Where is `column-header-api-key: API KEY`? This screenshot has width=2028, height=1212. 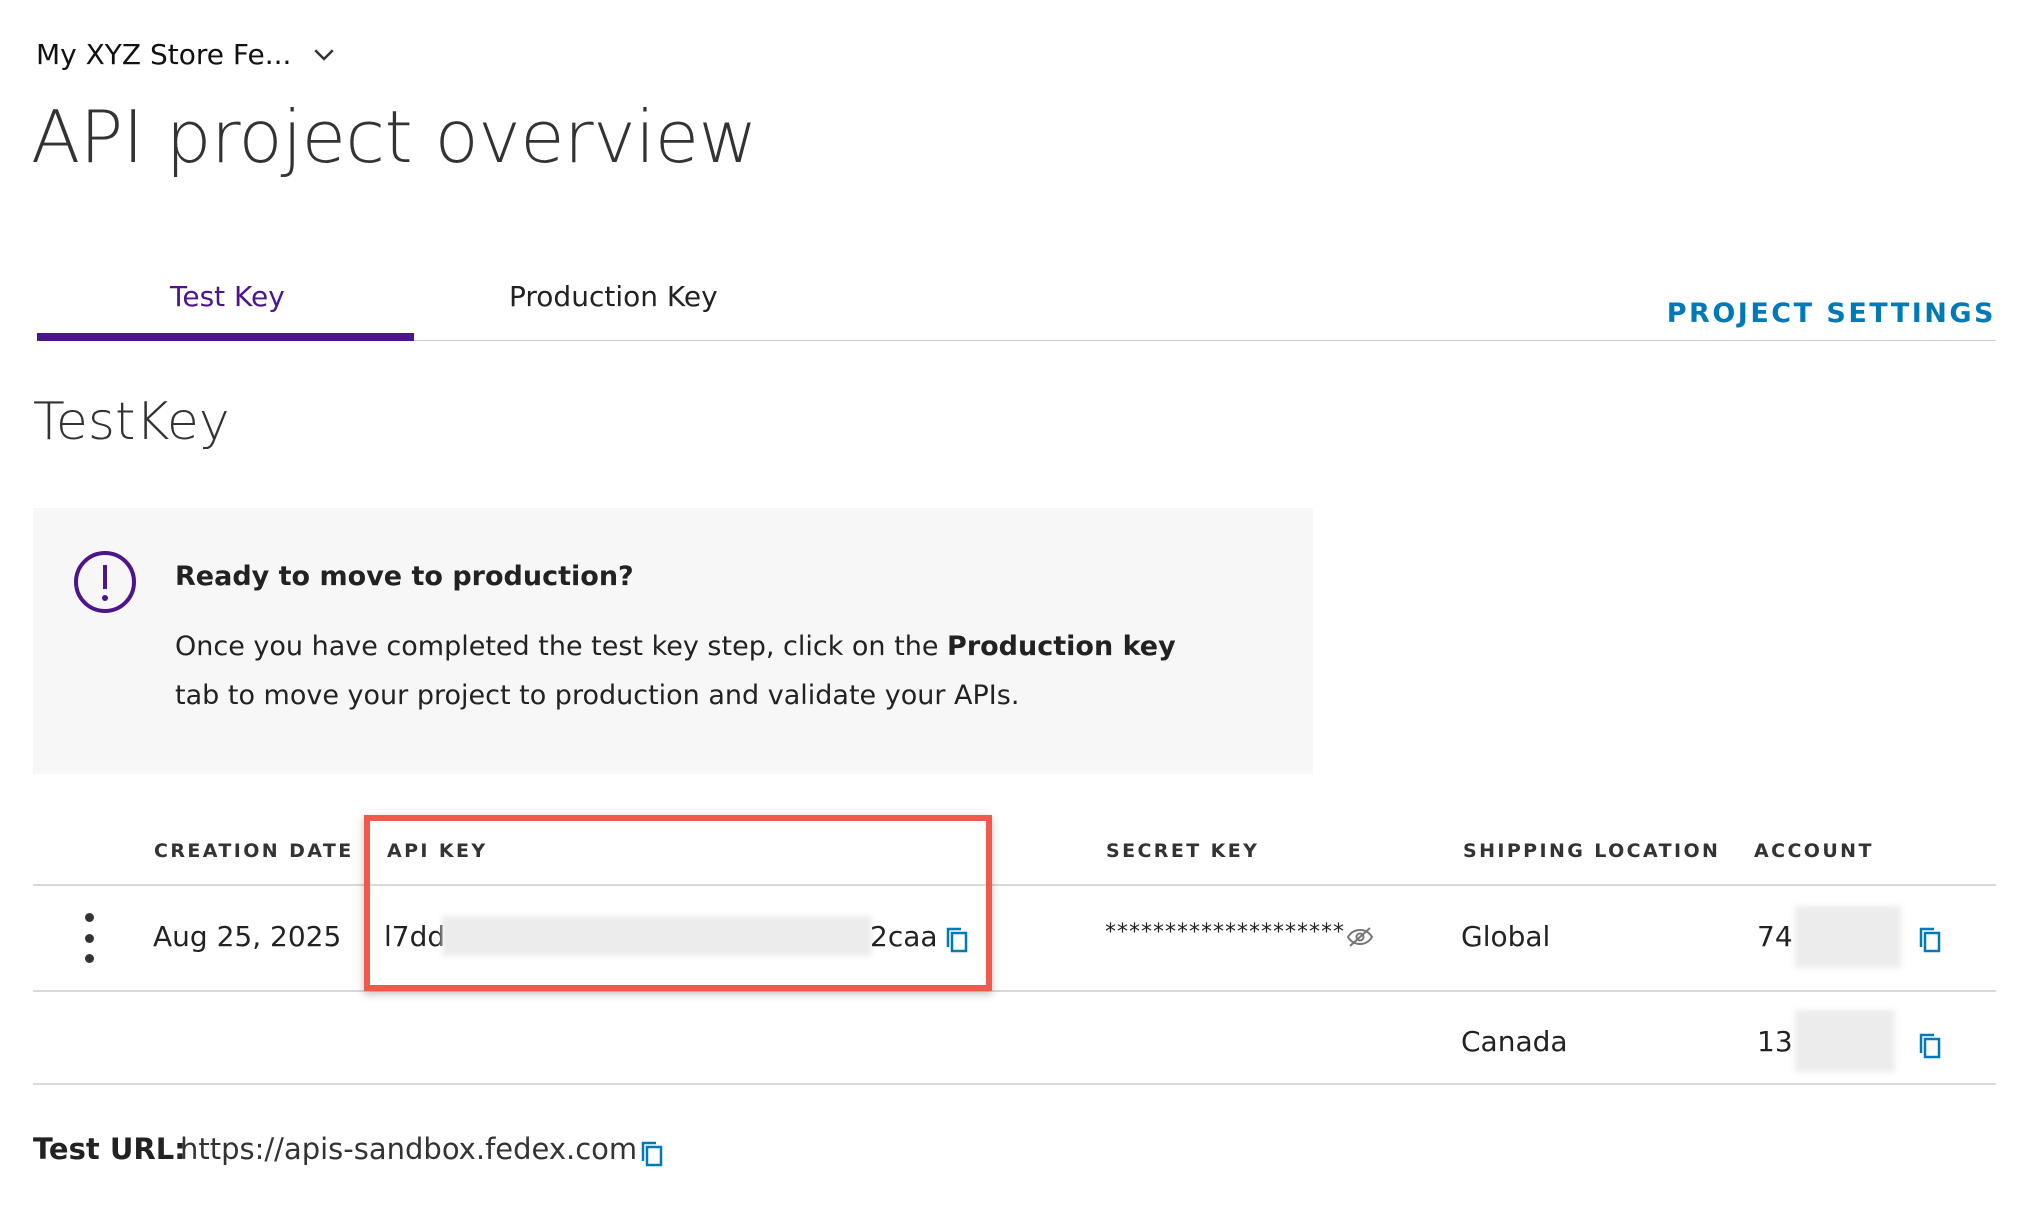 column-header-api-key: API KEY is located at coordinates (437, 851).